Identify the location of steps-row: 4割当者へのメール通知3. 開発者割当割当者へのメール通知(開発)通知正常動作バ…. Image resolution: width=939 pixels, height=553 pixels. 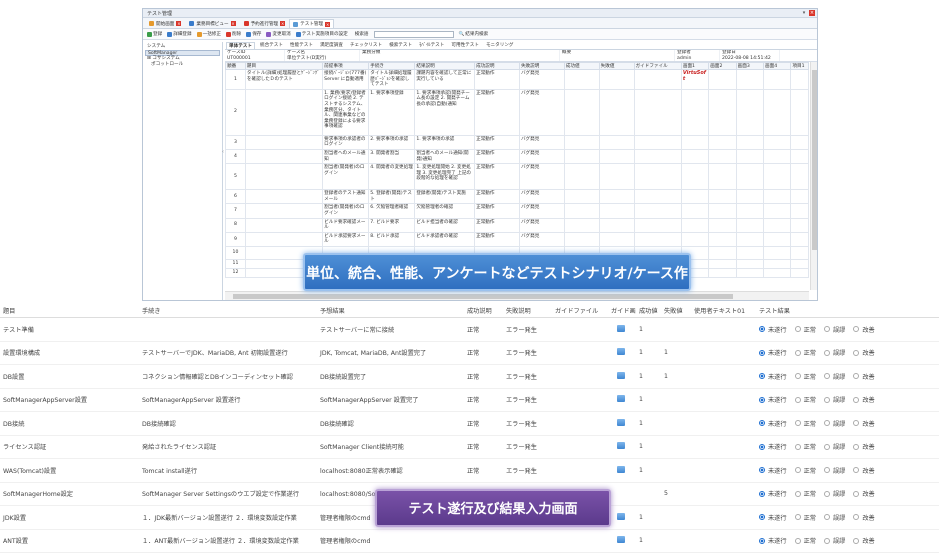
(517, 156).